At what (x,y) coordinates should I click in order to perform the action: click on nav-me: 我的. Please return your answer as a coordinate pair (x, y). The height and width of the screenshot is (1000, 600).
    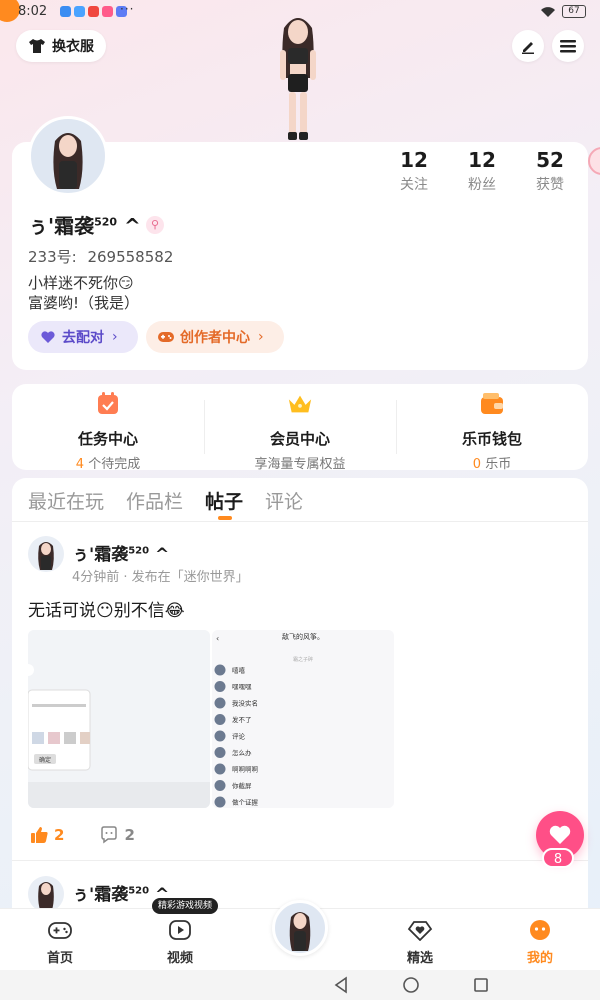
    Looking at the image, I should click on (540, 942).